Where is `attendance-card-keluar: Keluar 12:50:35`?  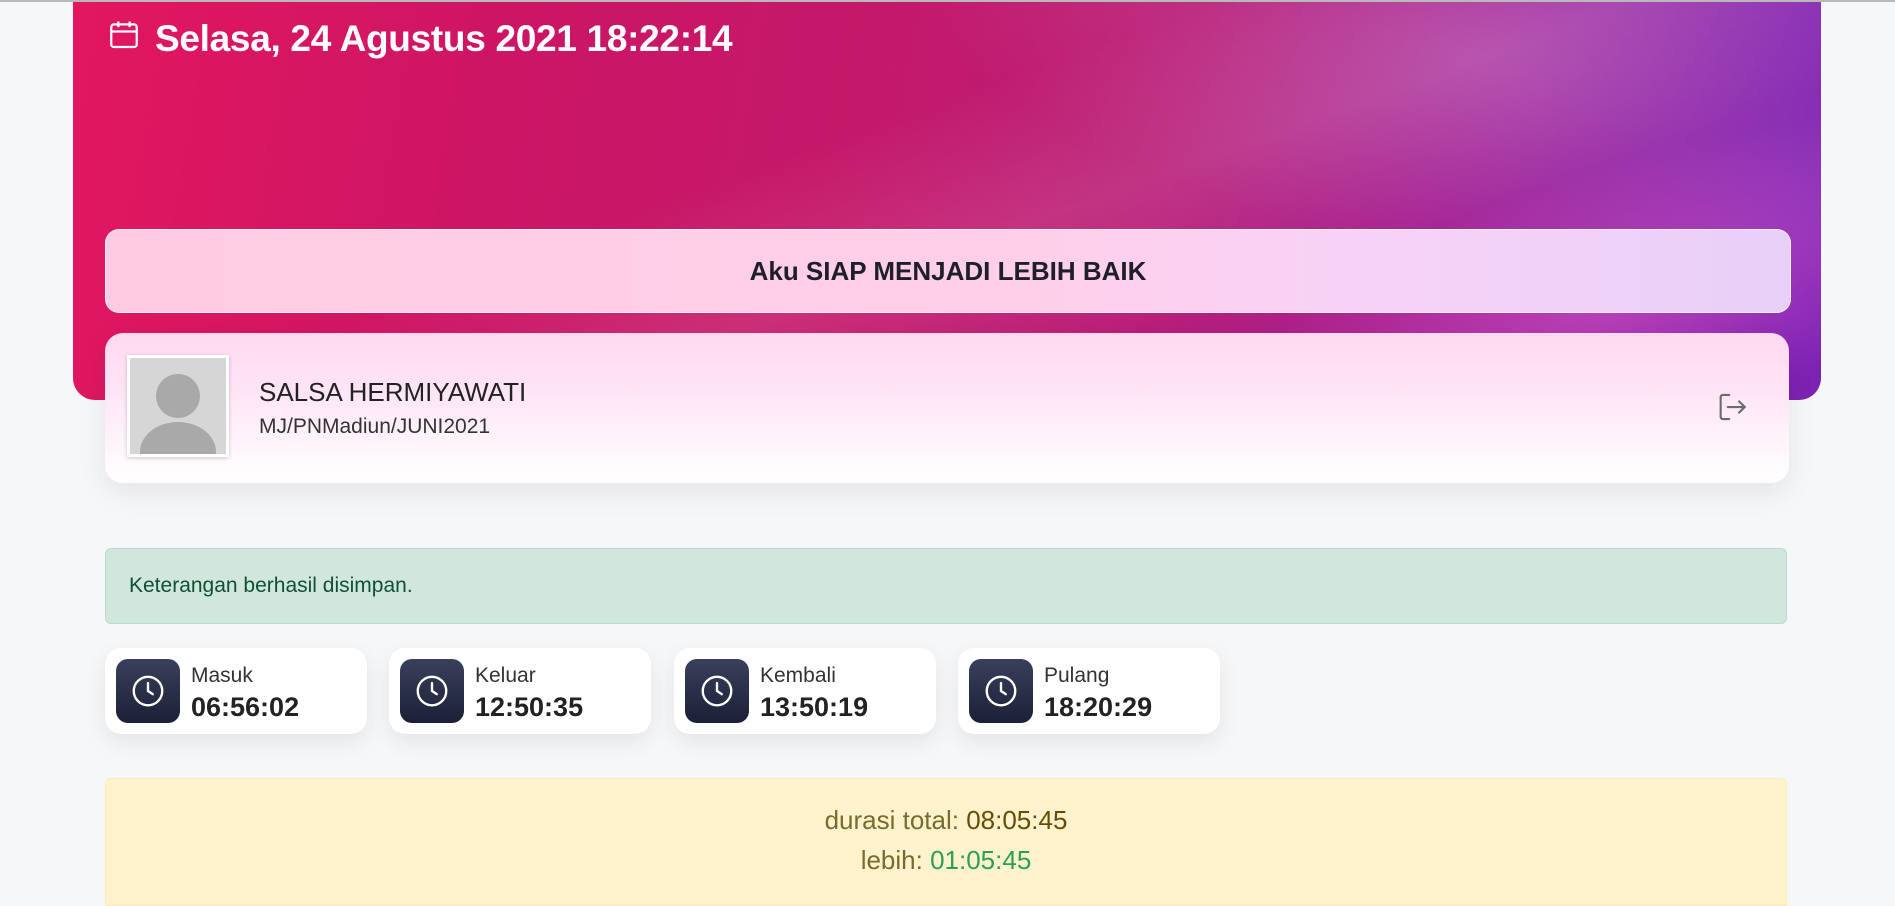
attendance-card-keluar: Keluar 12:50:35 is located at coordinates (520, 691).